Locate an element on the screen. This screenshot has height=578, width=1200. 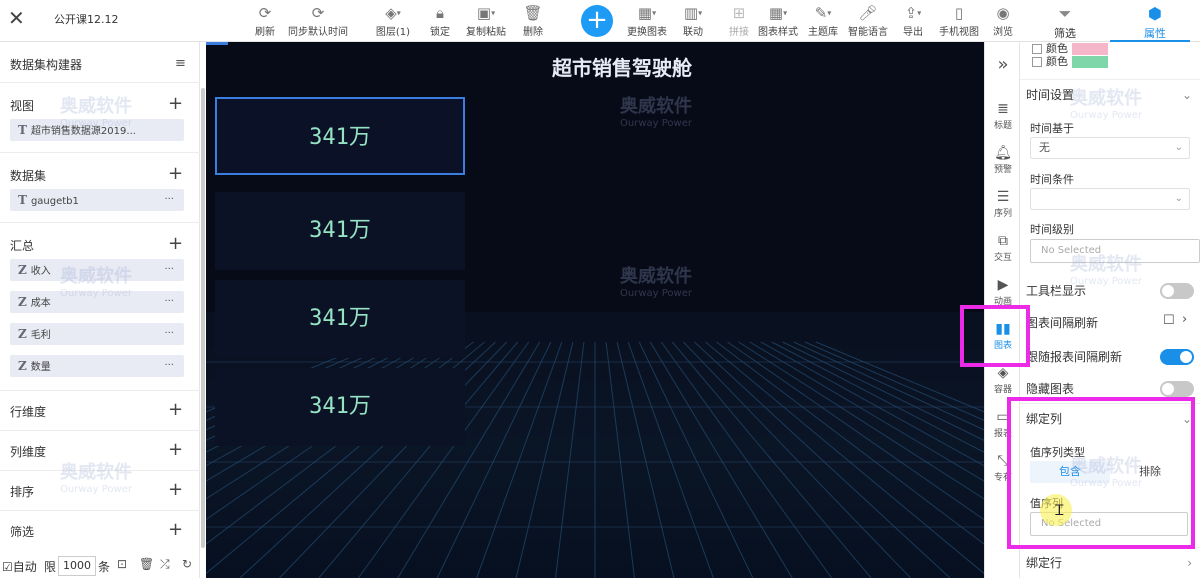
tab-filter: ⏷ 筛选 is located at coordinates (1065, 22).